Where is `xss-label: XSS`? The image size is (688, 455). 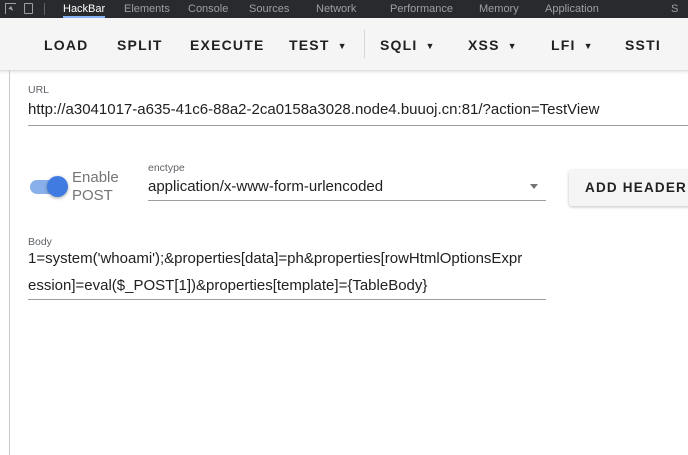
xss-label: XSS is located at coordinates (484, 45).